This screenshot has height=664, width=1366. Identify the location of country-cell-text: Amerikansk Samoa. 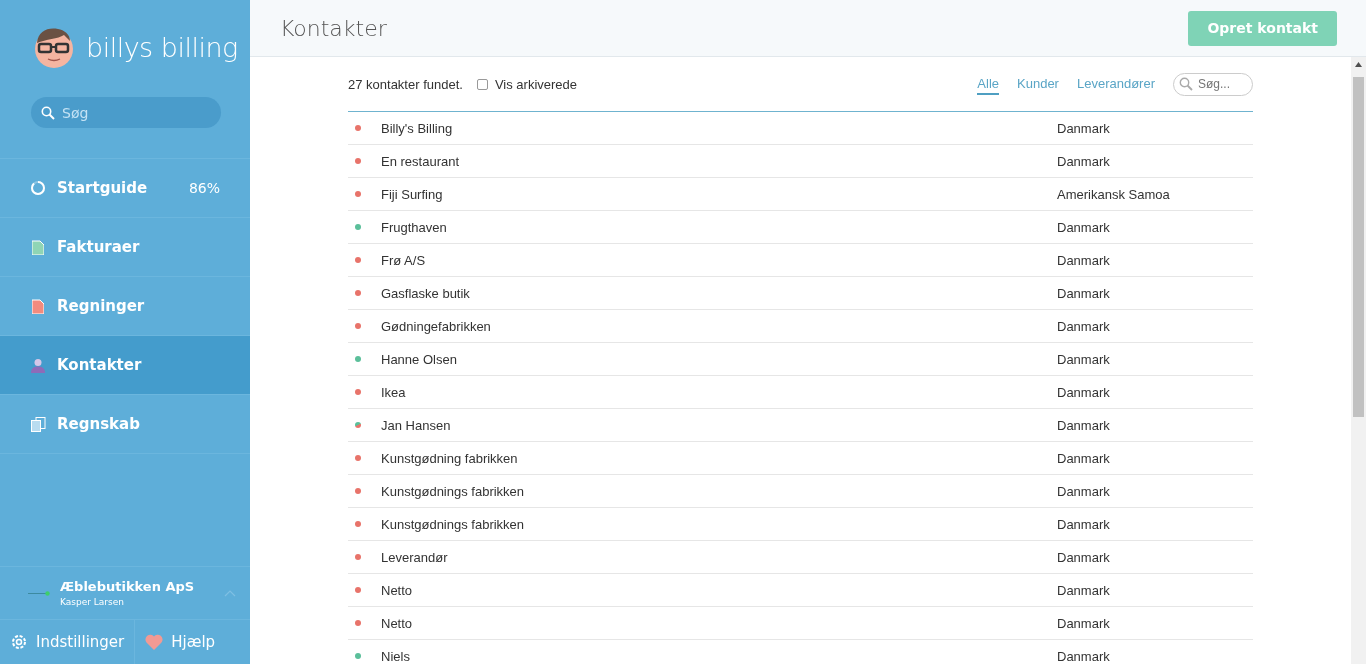
(1114, 194).